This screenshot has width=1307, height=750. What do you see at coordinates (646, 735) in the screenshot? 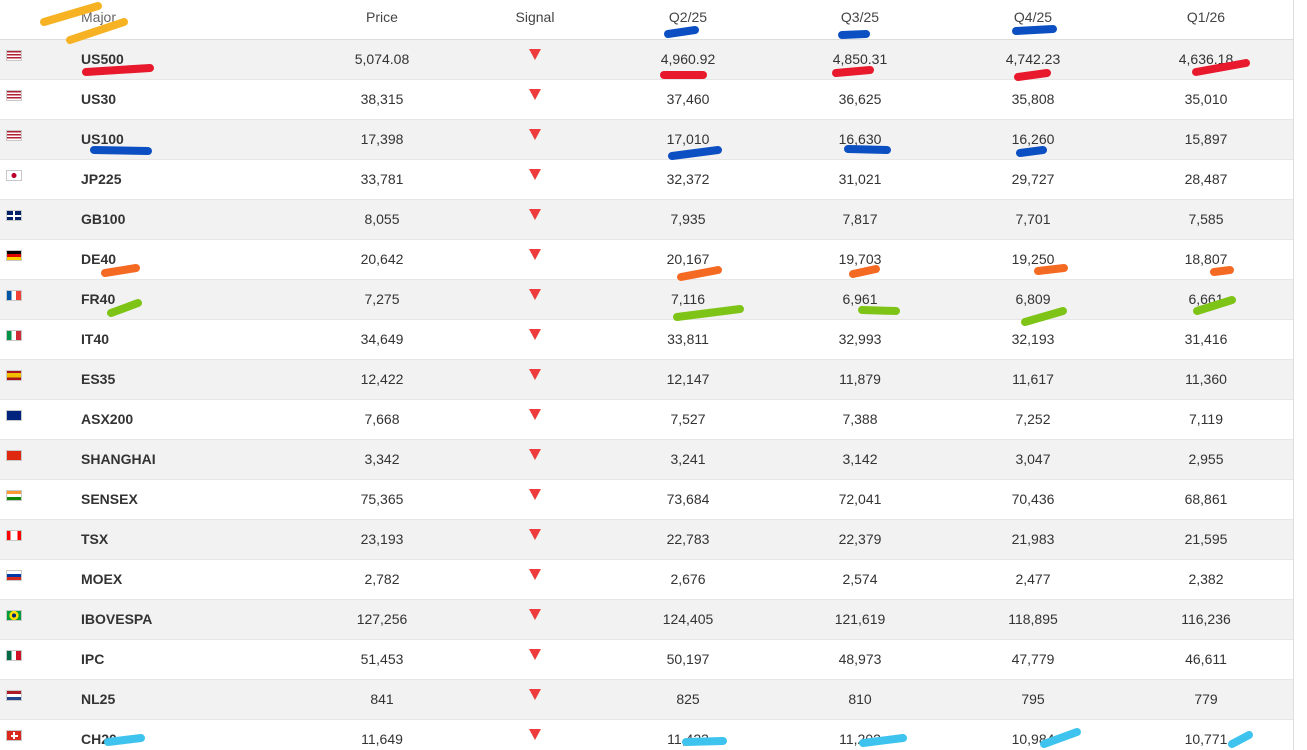
I see `table-row: CH20 11,649 11,423 11,202 10,984 10,771` at bounding box center [646, 735].